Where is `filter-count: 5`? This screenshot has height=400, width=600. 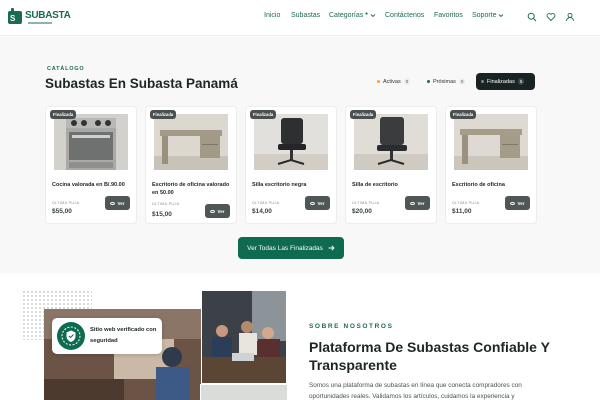
filter-count: 5 is located at coordinates (521, 81).